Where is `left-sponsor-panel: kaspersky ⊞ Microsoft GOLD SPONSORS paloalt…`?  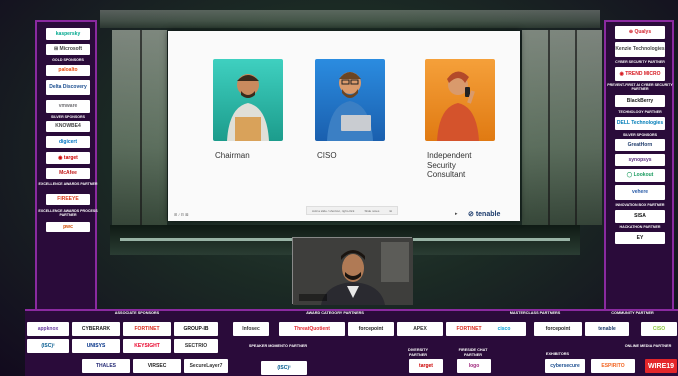 left-sponsor-panel: kaspersky ⊞ Microsoft GOLD SPONSORS paloalt… is located at coordinates (66, 169).